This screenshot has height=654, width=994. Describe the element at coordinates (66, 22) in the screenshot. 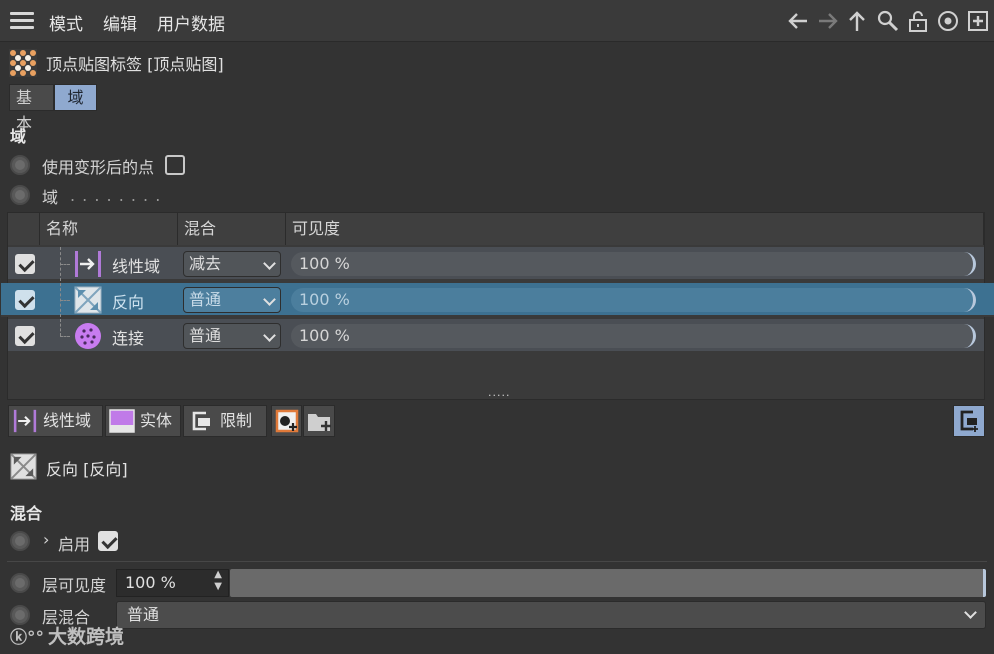

I see `menu-mode: 模式` at that location.